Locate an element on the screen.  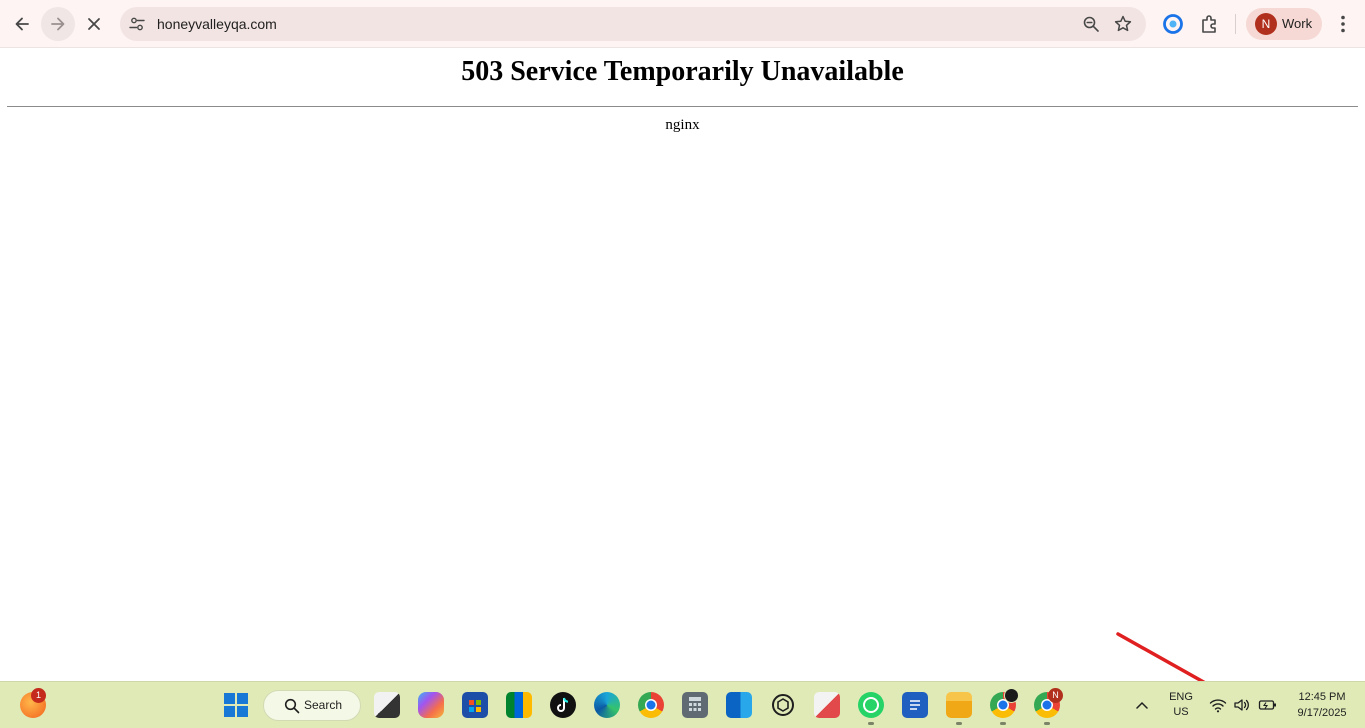
whatsapp-running-indicator is located at coordinates (871, 723).